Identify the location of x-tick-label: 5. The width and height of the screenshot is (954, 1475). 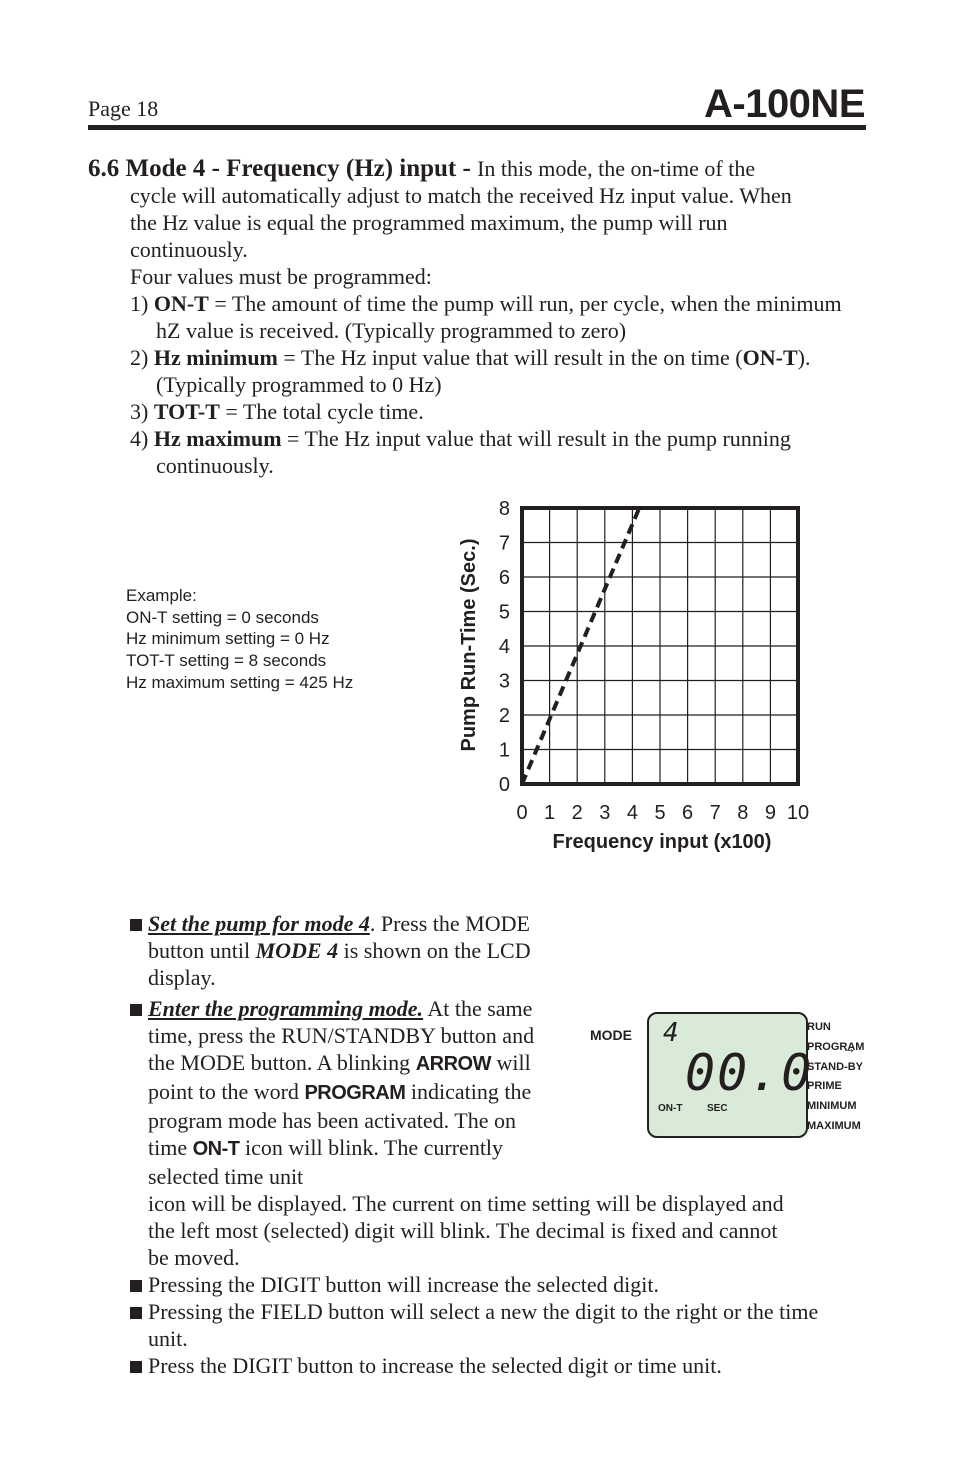
(659, 813).